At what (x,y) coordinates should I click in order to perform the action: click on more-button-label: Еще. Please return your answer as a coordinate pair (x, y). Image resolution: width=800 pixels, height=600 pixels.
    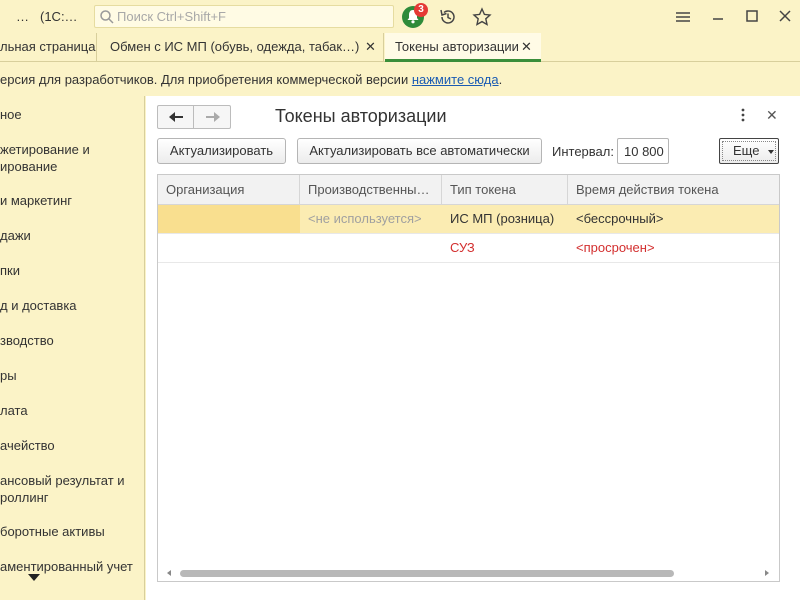
    Looking at the image, I should click on (746, 150).